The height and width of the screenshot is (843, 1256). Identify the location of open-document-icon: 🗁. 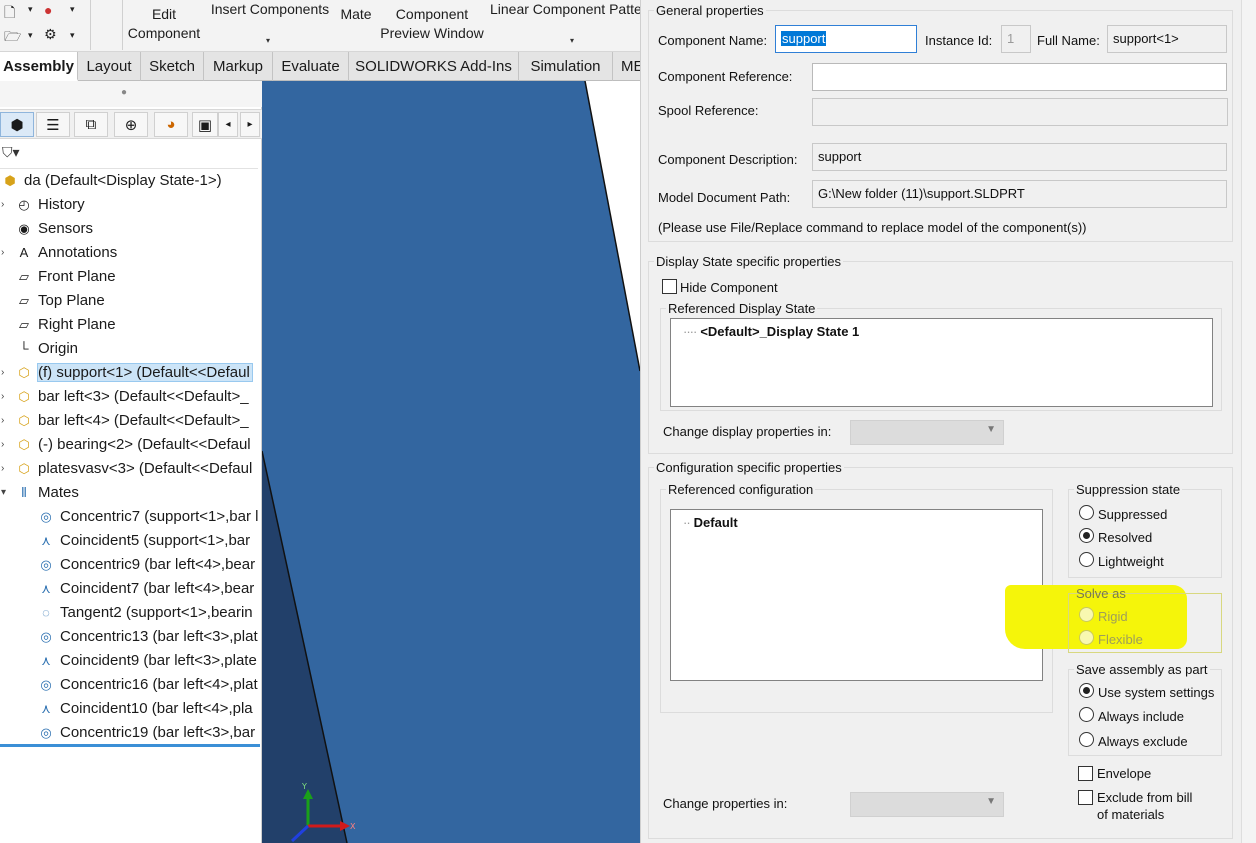
(12, 38).